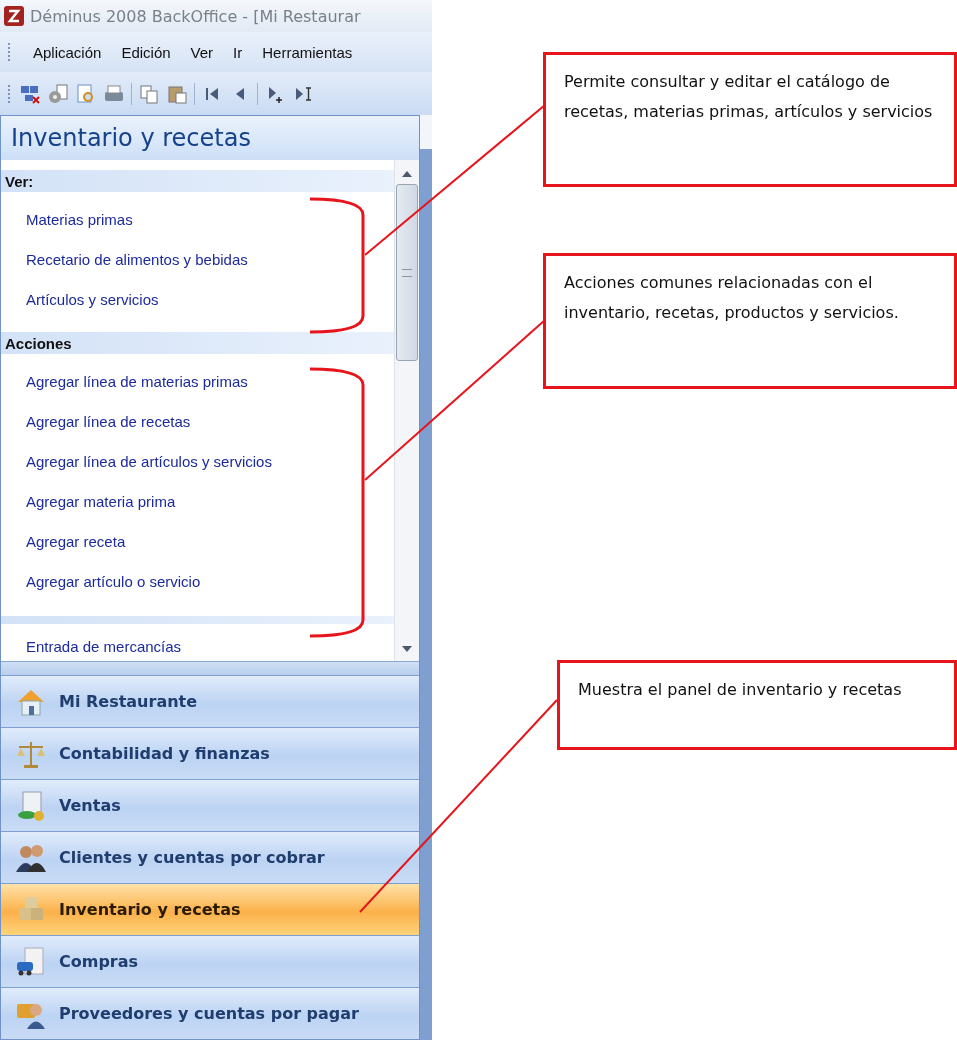 This screenshot has height=1040, width=957. What do you see at coordinates (197, 181) in the screenshot?
I see `section-header: Ver:` at bounding box center [197, 181].